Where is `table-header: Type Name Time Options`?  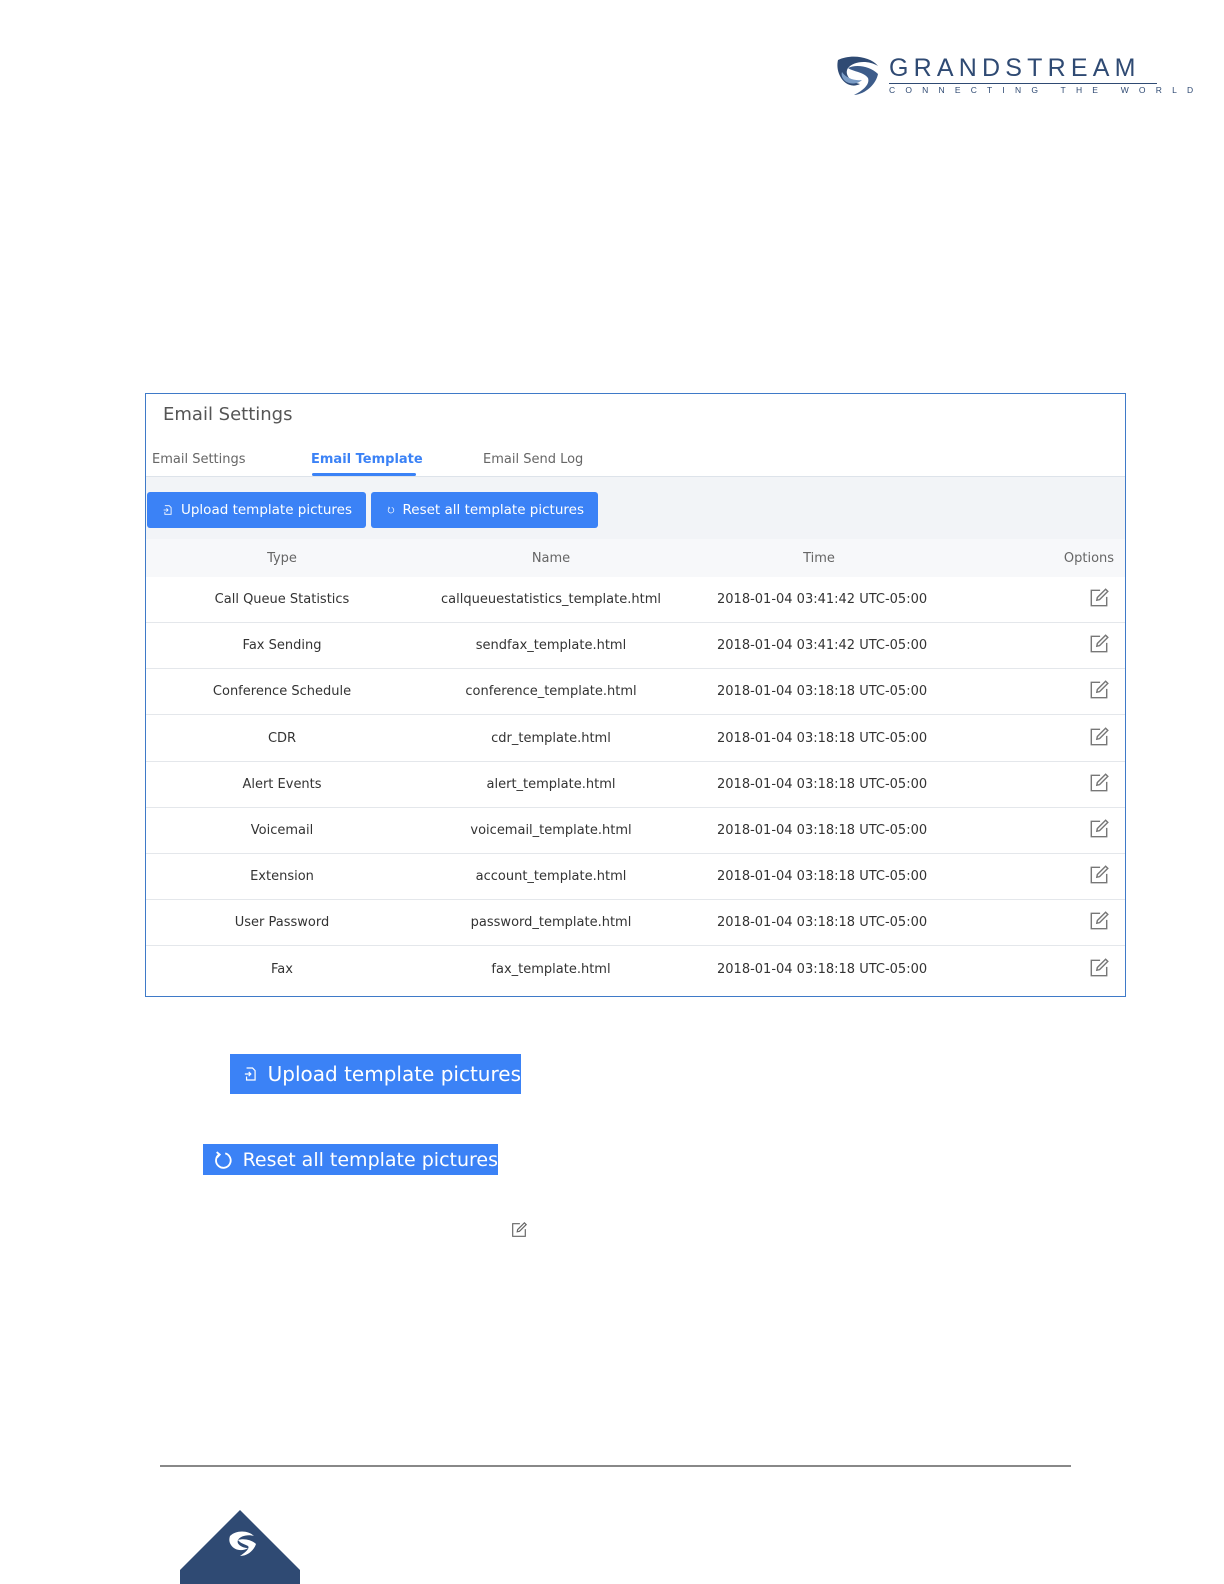
table-header: Type Name Time Options is located at coordinates (635, 558).